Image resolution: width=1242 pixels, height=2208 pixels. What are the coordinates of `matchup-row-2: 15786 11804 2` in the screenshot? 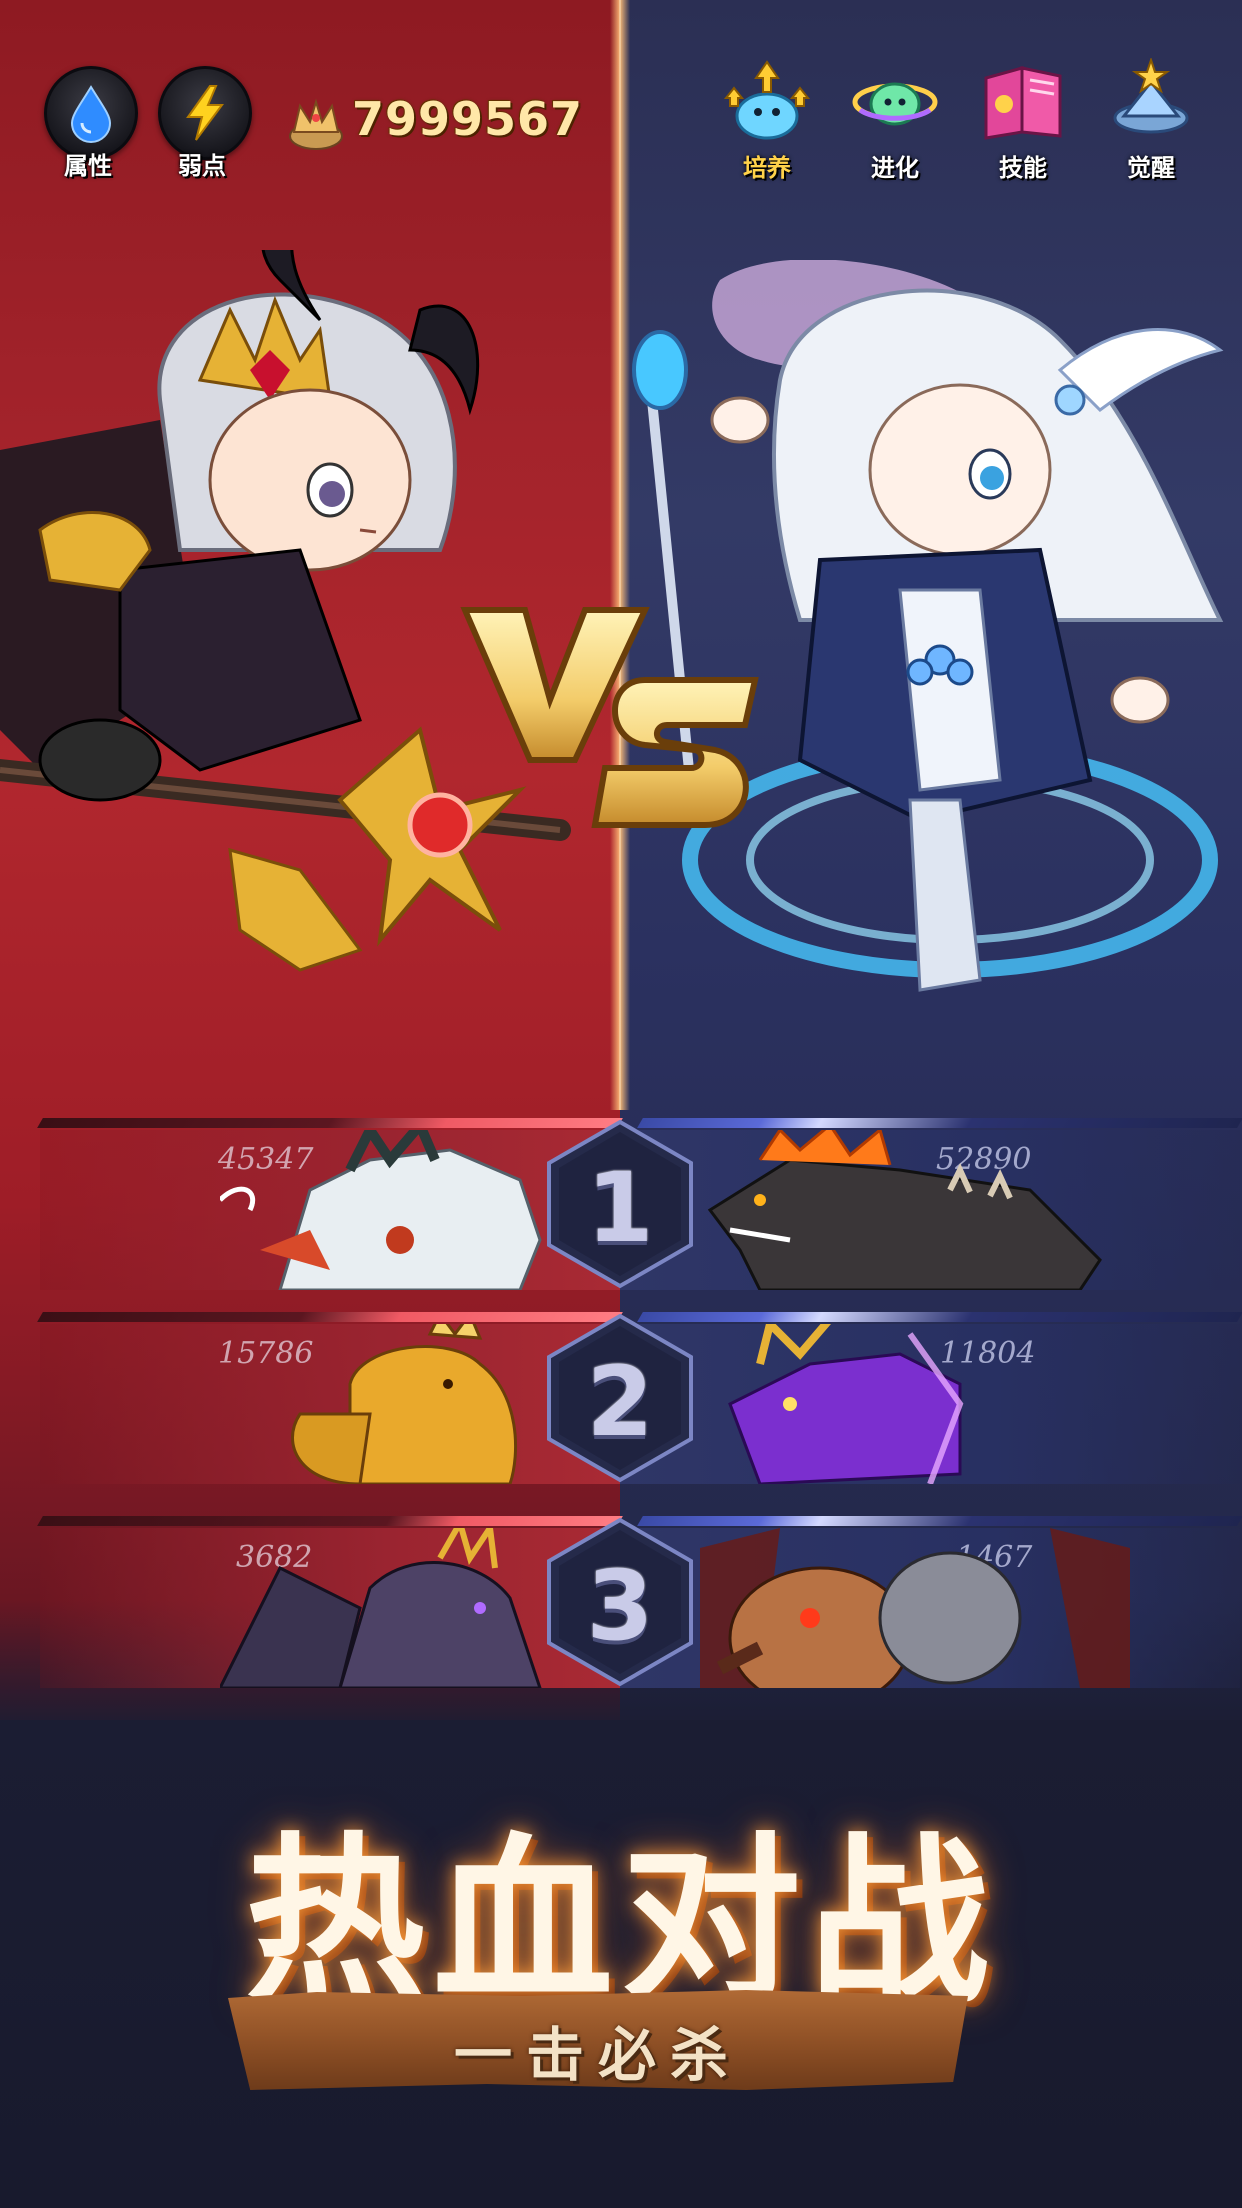 It's located at (639, 1407).